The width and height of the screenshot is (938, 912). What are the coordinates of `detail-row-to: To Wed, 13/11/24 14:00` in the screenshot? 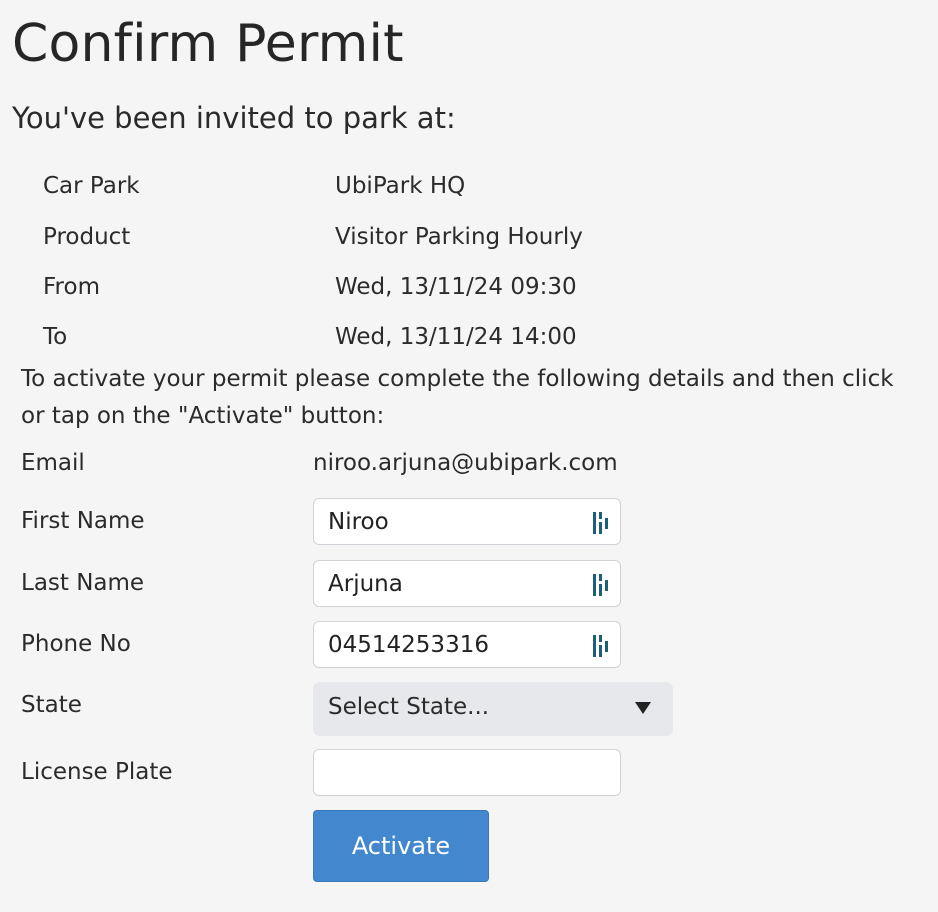 It's located at (353, 340).